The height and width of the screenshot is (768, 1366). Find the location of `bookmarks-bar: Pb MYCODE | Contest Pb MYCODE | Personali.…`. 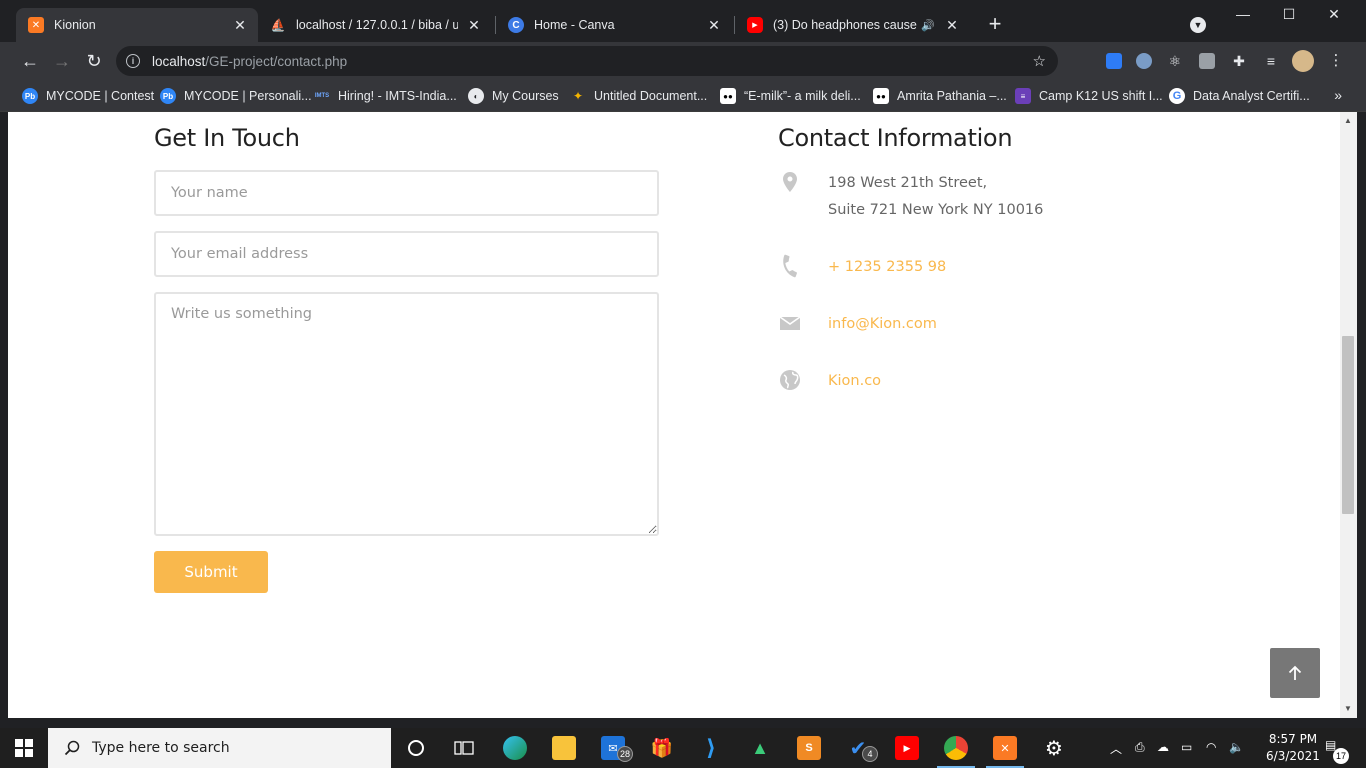

bookmarks-bar: Pb MYCODE | Contest Pb MYCODE | Personali.… is located at coordinates (683, 96).